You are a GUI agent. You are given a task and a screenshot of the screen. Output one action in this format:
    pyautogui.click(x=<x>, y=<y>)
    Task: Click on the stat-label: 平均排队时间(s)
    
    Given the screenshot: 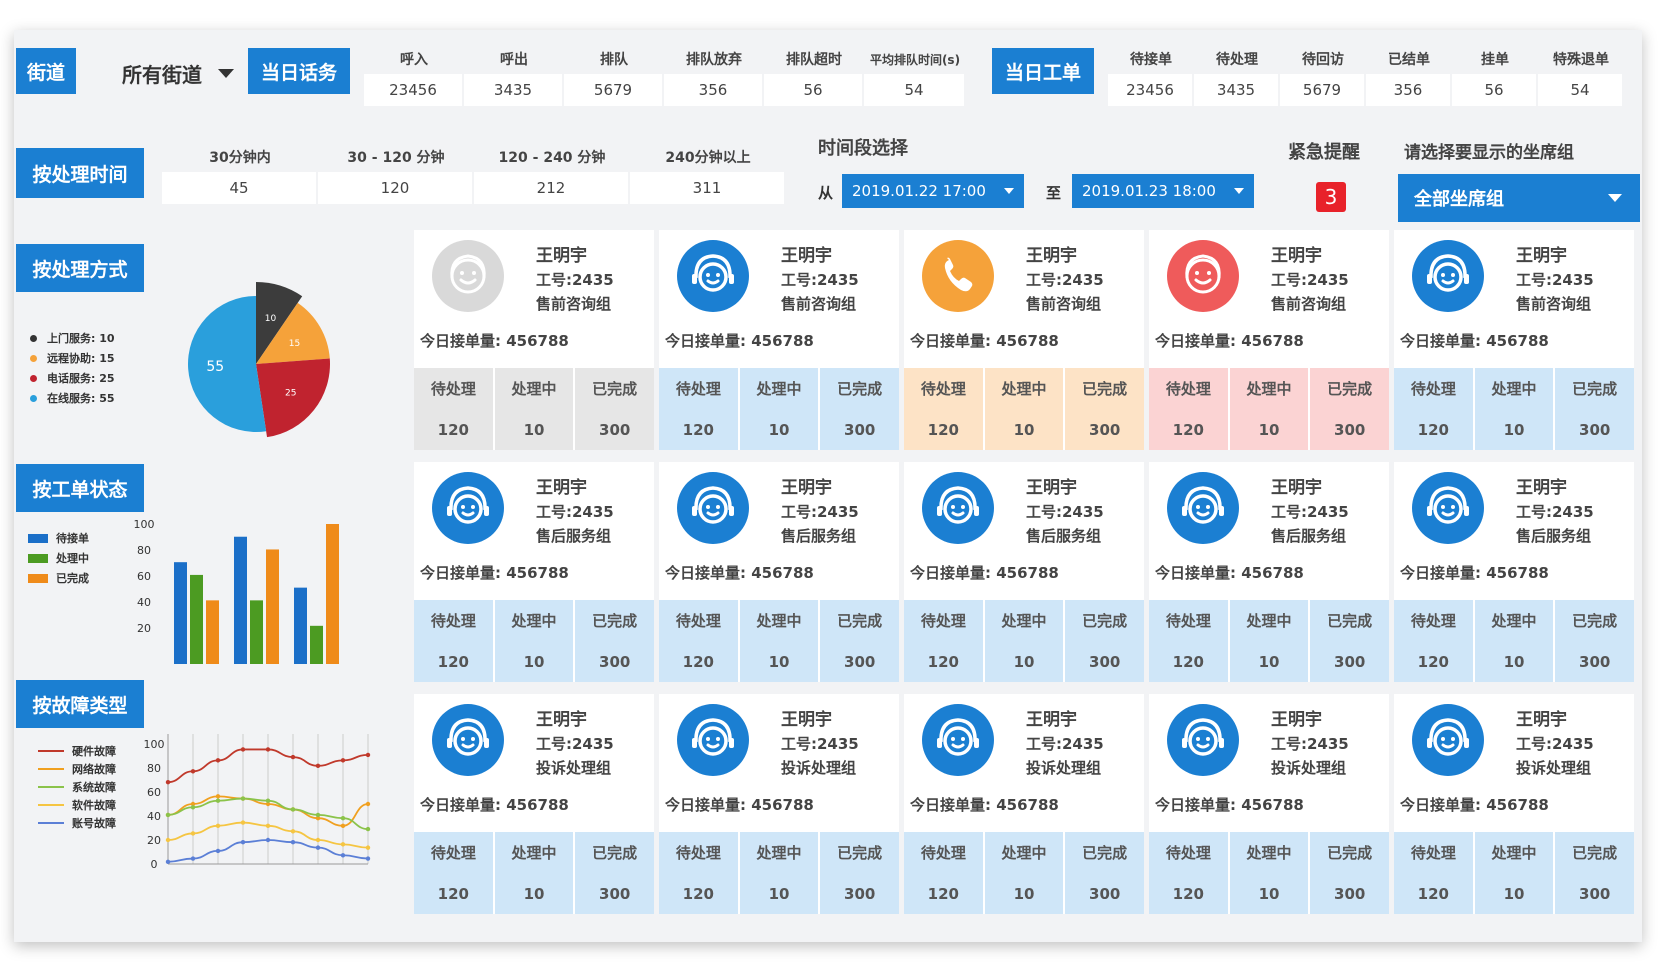 What is the action you would take?
    pyautogui.click(x=915, y=59)
    